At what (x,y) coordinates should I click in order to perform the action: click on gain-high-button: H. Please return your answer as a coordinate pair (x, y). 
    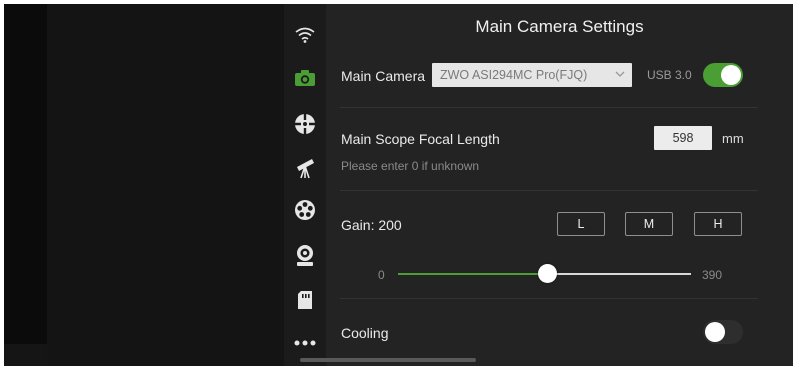
    Looking at the image, I should click on (718, 224).